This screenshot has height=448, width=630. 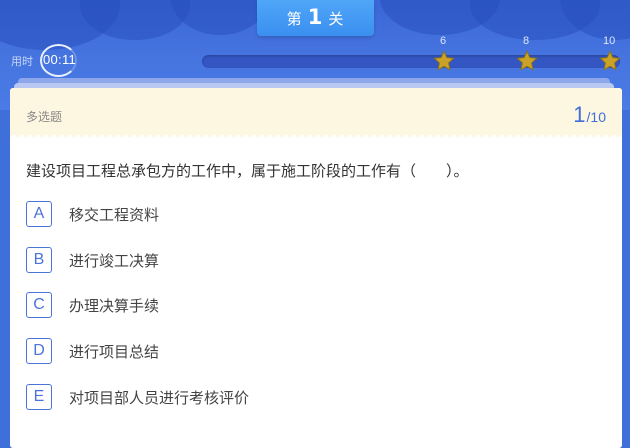 I want to click on progress-bar, so click(x=411, y=61).